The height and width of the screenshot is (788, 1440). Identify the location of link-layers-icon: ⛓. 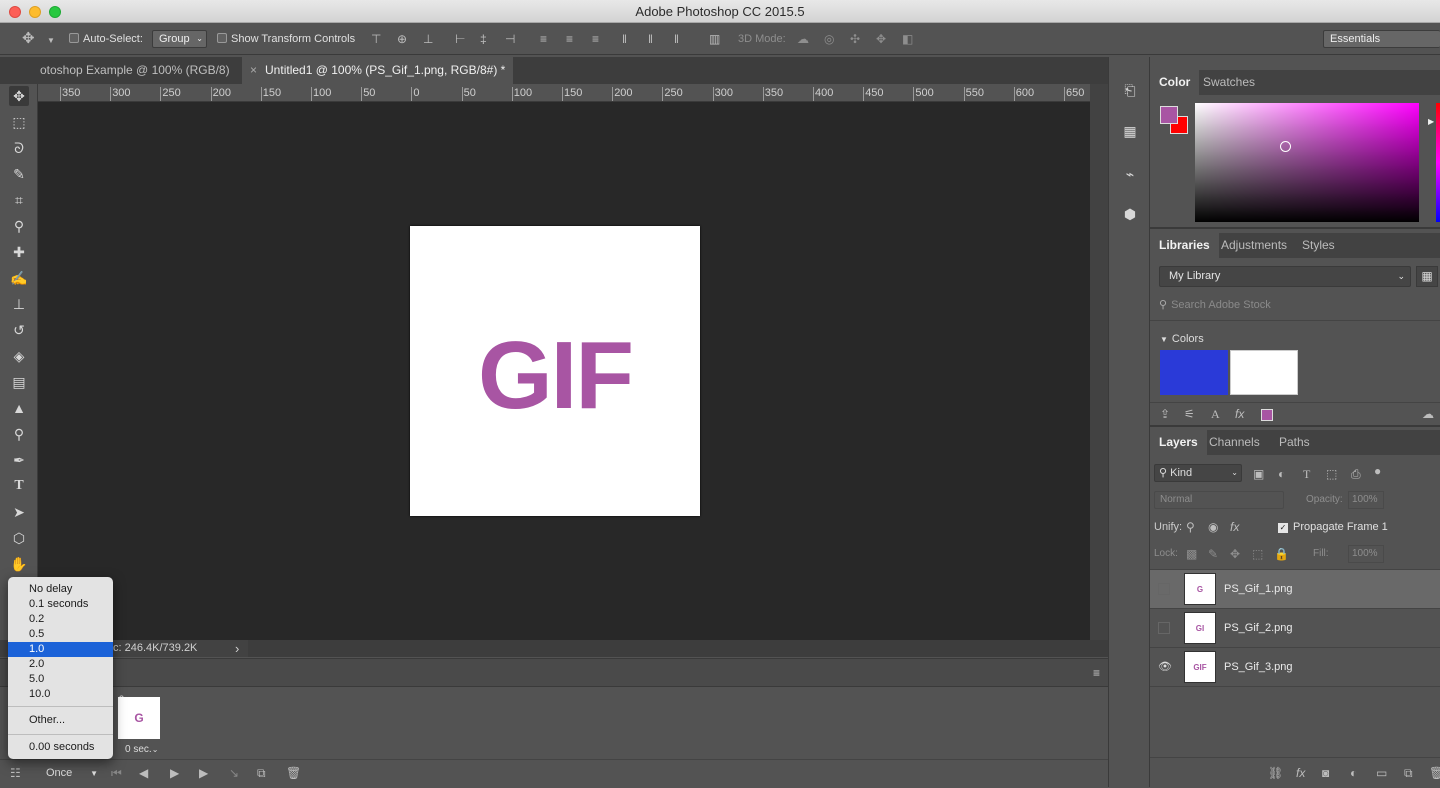
(1275, 773).